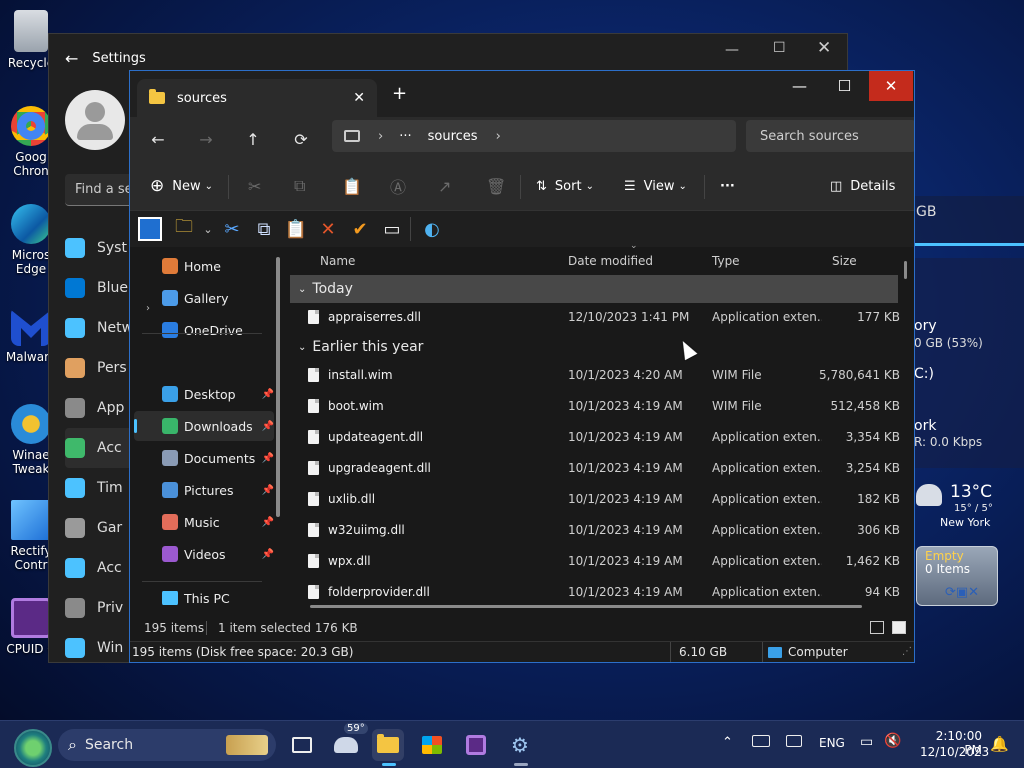 The height and width of the screenshot is (768, 1024). What do you see at coordinates (398, 186) in the screenshot?
I see `rename-icon: Ⓐ` at bounding box center [398, 186].